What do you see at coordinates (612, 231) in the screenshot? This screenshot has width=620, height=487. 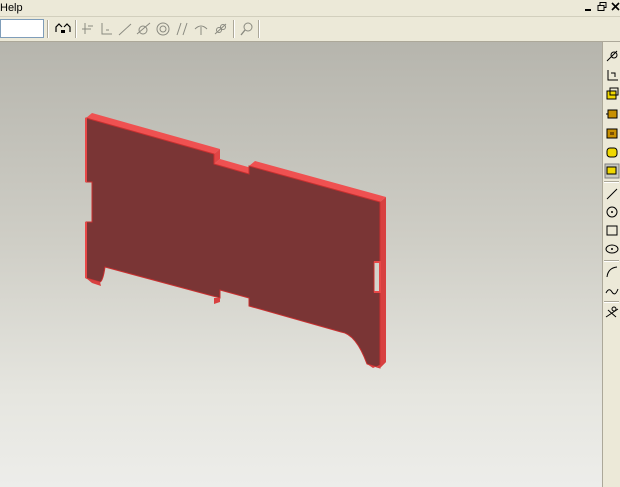 I see `rectangle-icon` at bounding box center [612, 231].